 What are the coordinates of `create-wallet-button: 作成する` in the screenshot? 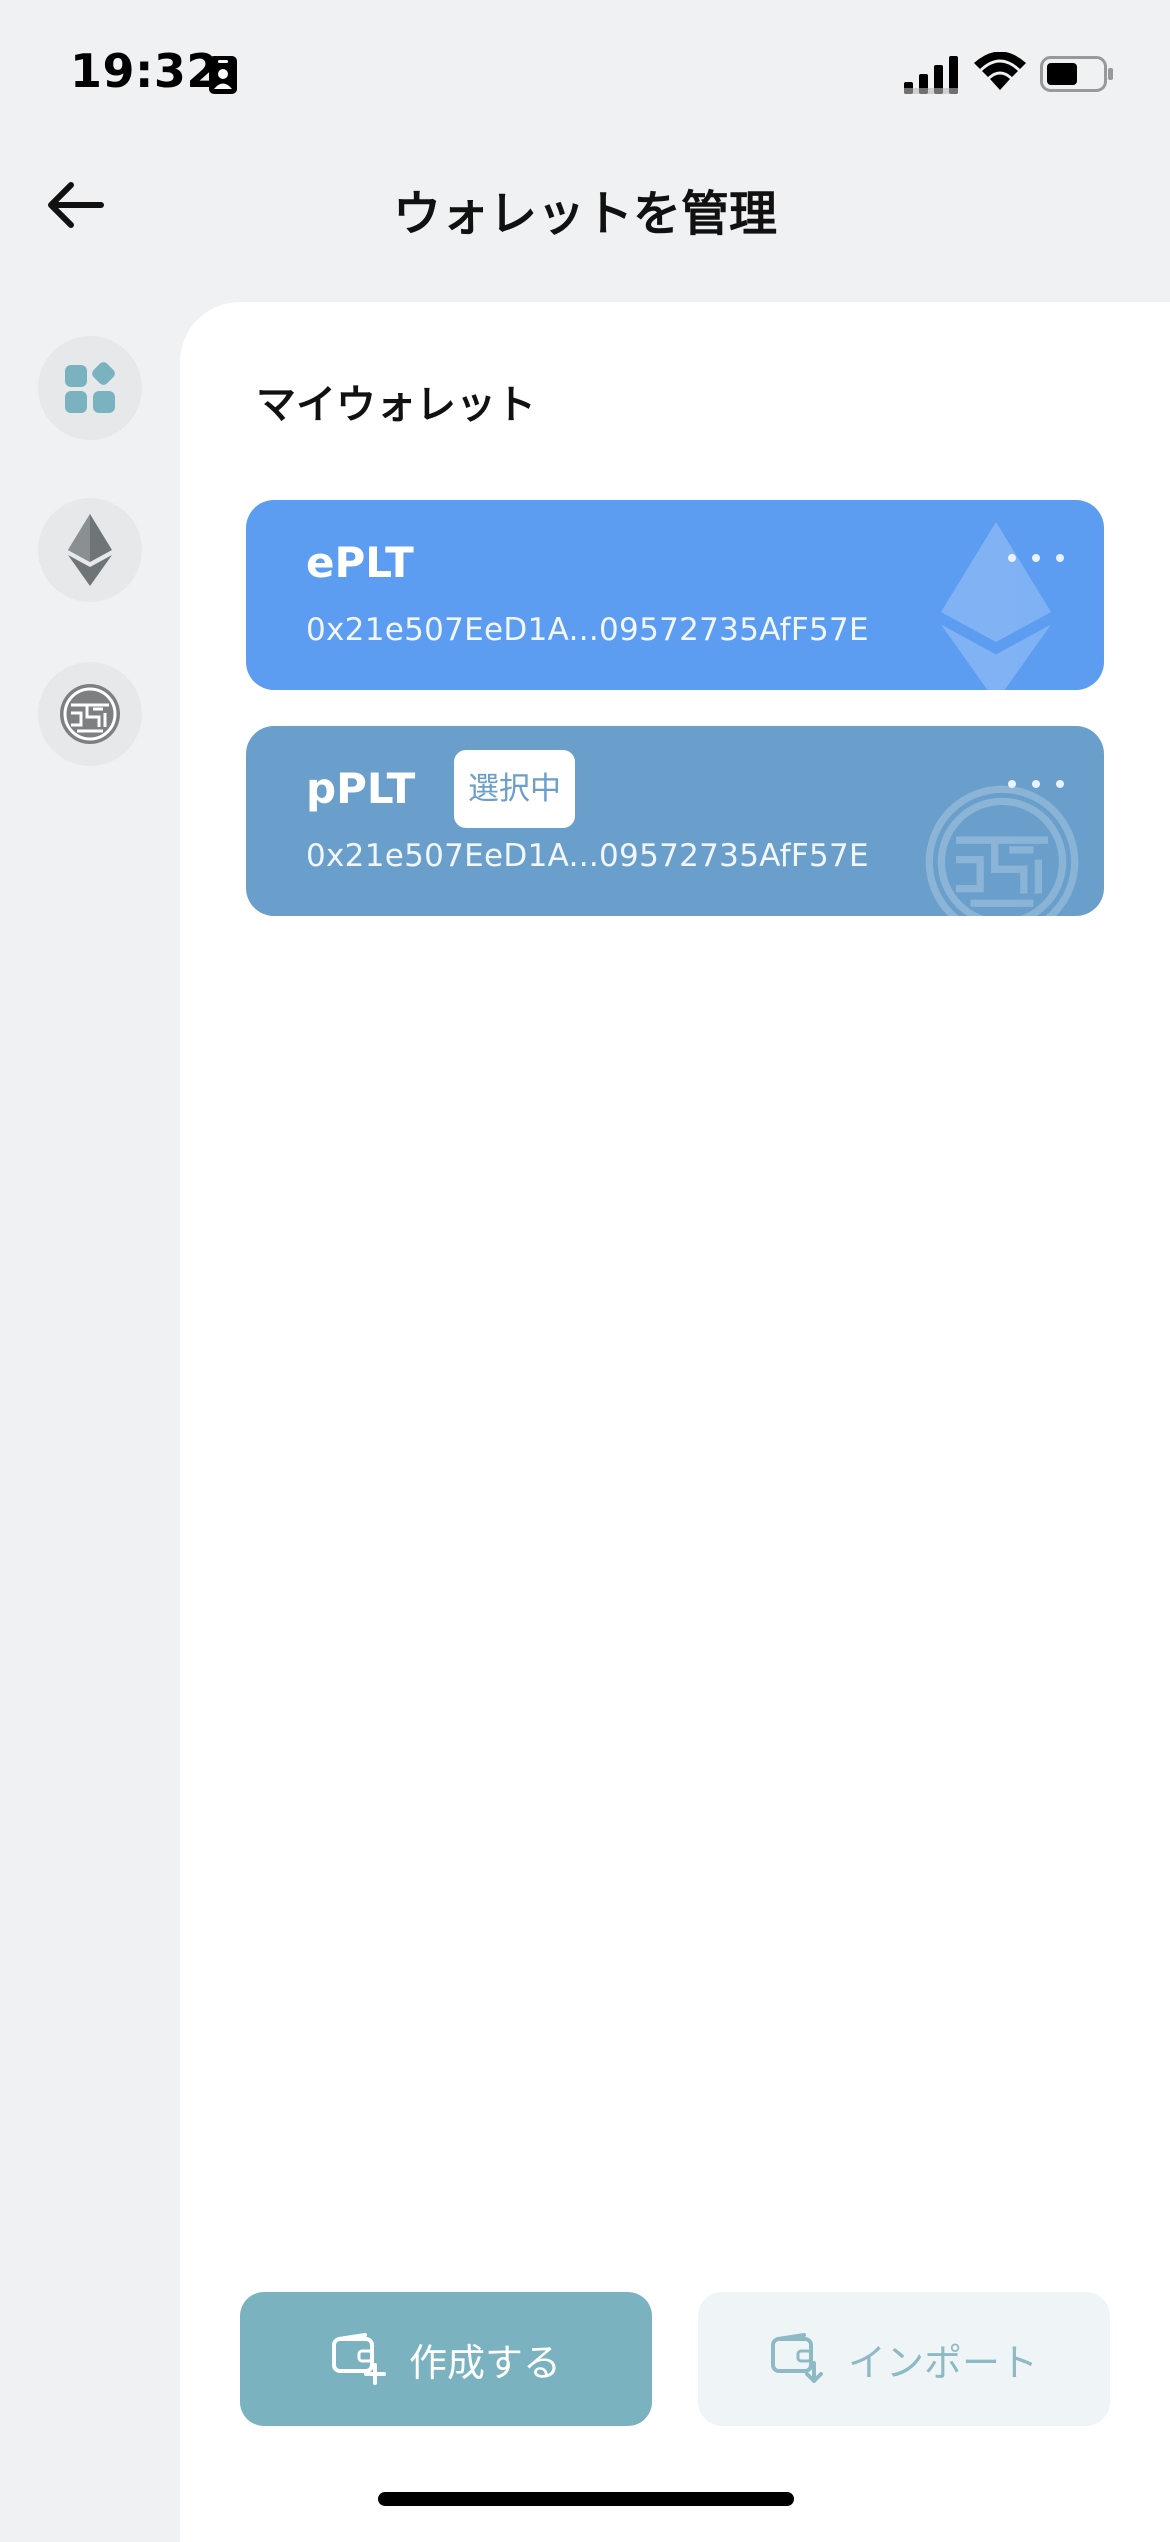 It's located at (446, 2359).